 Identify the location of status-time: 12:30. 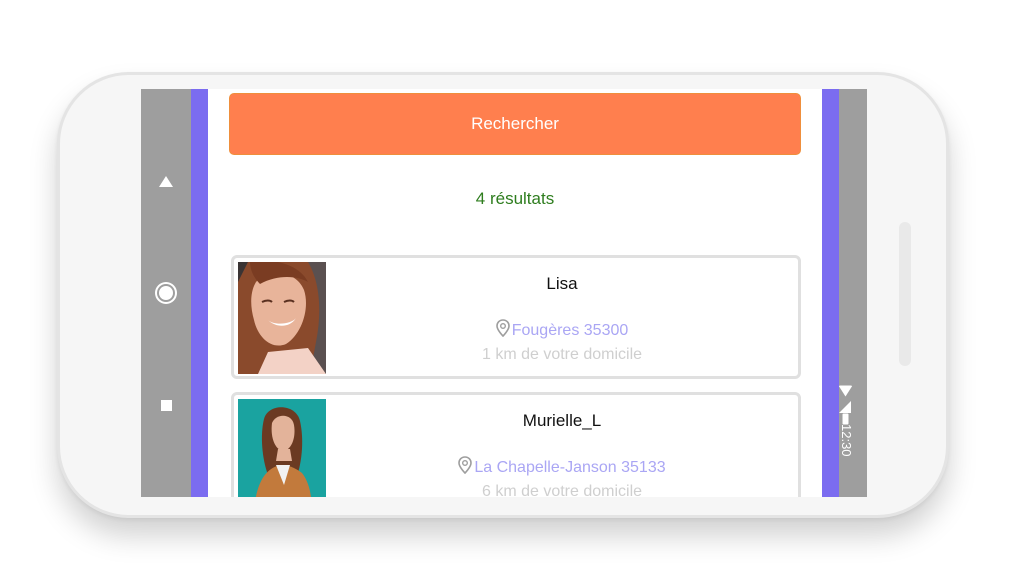
(846, 440).